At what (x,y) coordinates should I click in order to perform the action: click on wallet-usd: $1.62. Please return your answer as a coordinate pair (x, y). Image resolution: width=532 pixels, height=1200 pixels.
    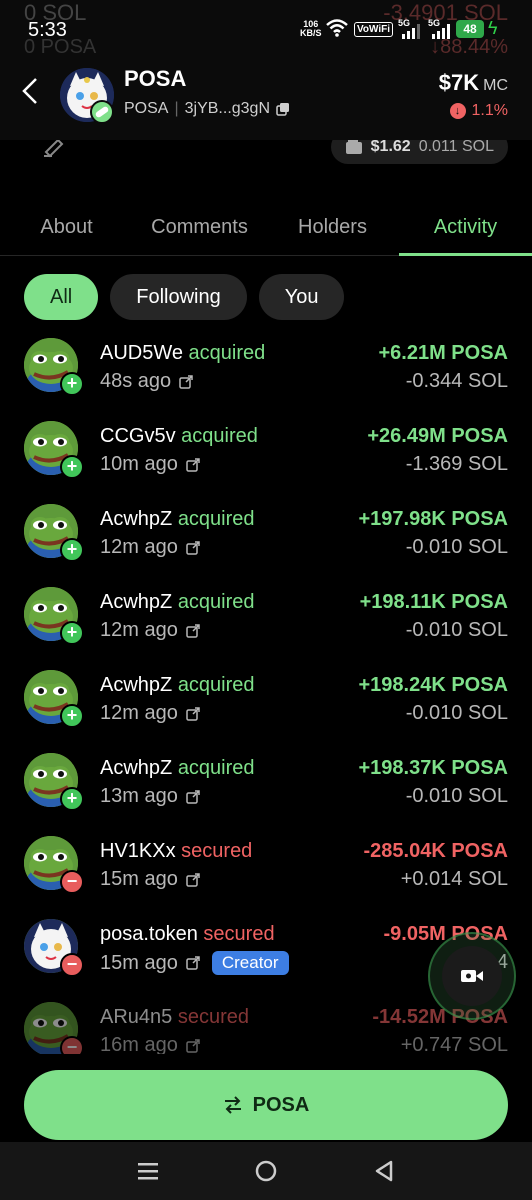
    Looking at the image, I should click on (390, 146).